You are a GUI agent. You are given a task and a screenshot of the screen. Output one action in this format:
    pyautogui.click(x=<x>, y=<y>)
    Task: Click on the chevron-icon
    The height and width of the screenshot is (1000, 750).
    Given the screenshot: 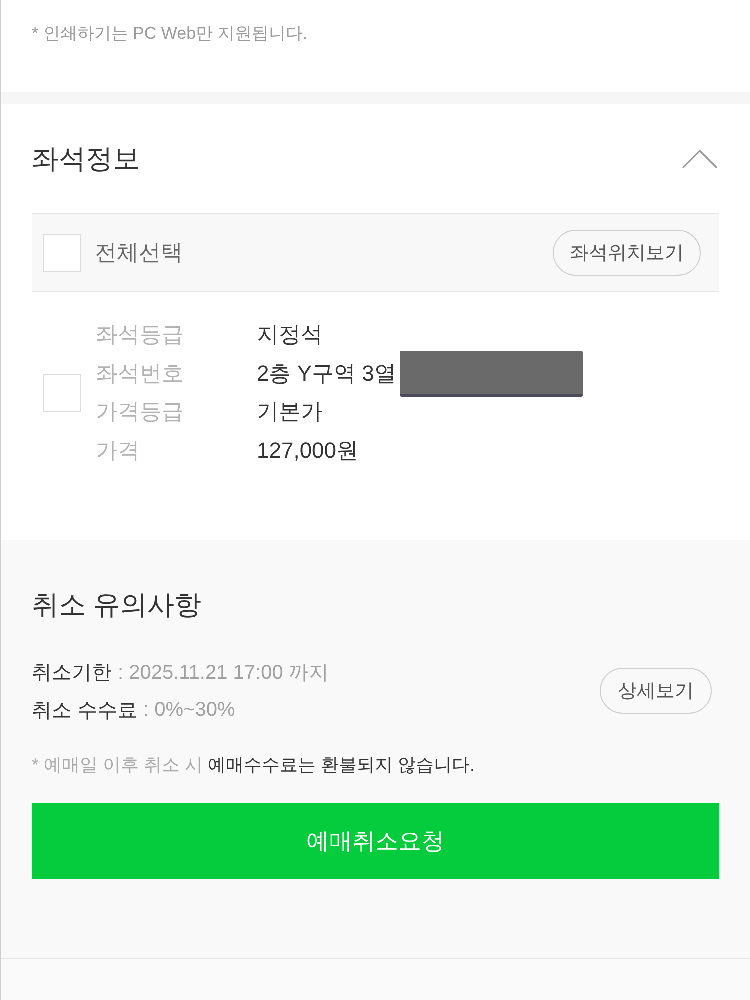 What is the action you would take?
    pyautogui.click(x=700, y=158)
    